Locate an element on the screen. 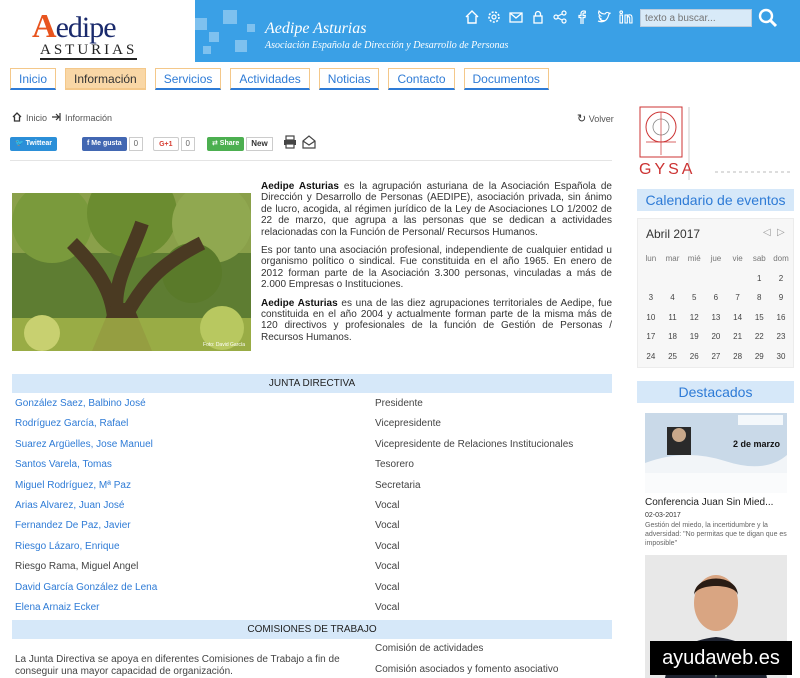 This screenshot has width=800, height=678. lock-icon is located at coordinates (538, 18).